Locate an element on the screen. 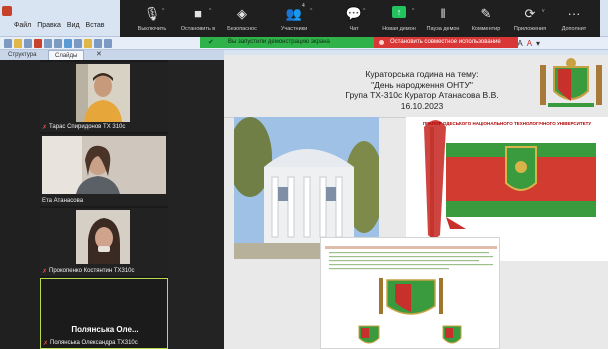 The image size is (608, 349). mute-label: Выключить is located at coordinates (152, 29).